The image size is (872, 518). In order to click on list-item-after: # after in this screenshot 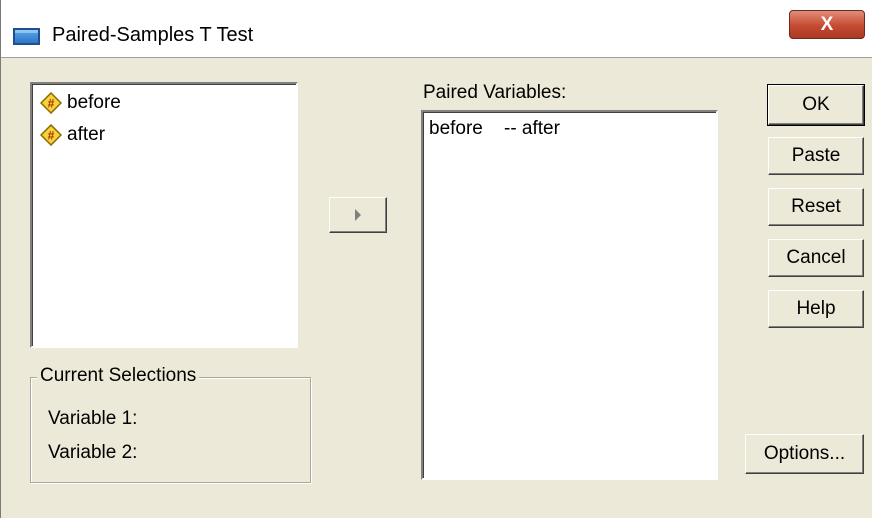, I will do `click(72, 135)`.